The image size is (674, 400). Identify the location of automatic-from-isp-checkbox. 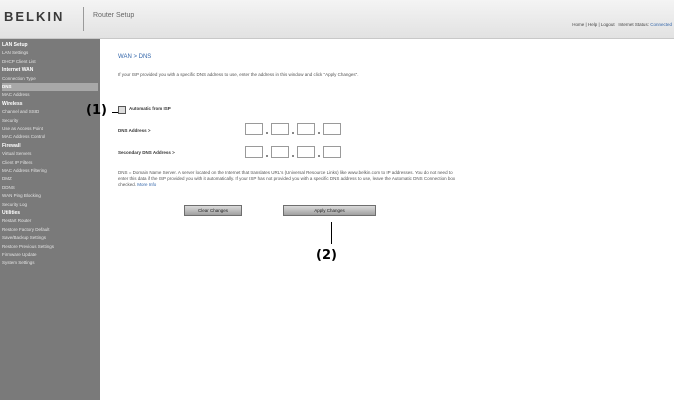
(122, 110).